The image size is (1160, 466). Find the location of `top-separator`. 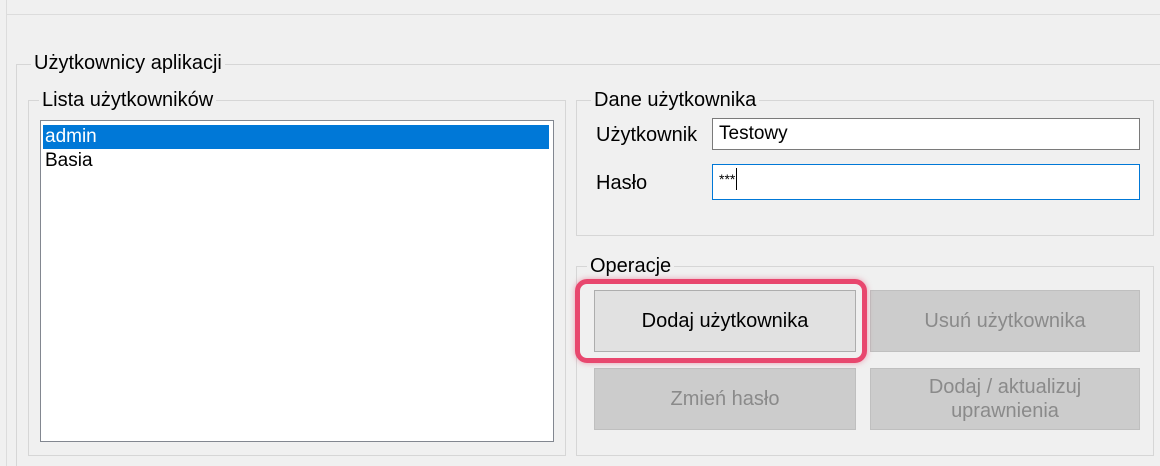

top-separator is located at coordinates (583, 7).